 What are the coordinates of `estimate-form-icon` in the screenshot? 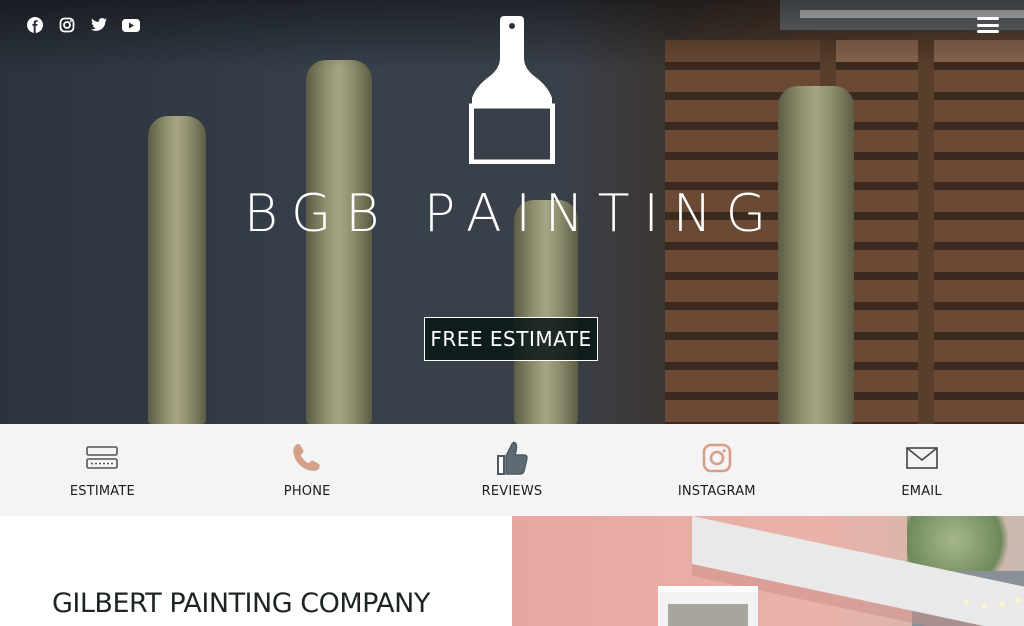 It's located at (102, 458).